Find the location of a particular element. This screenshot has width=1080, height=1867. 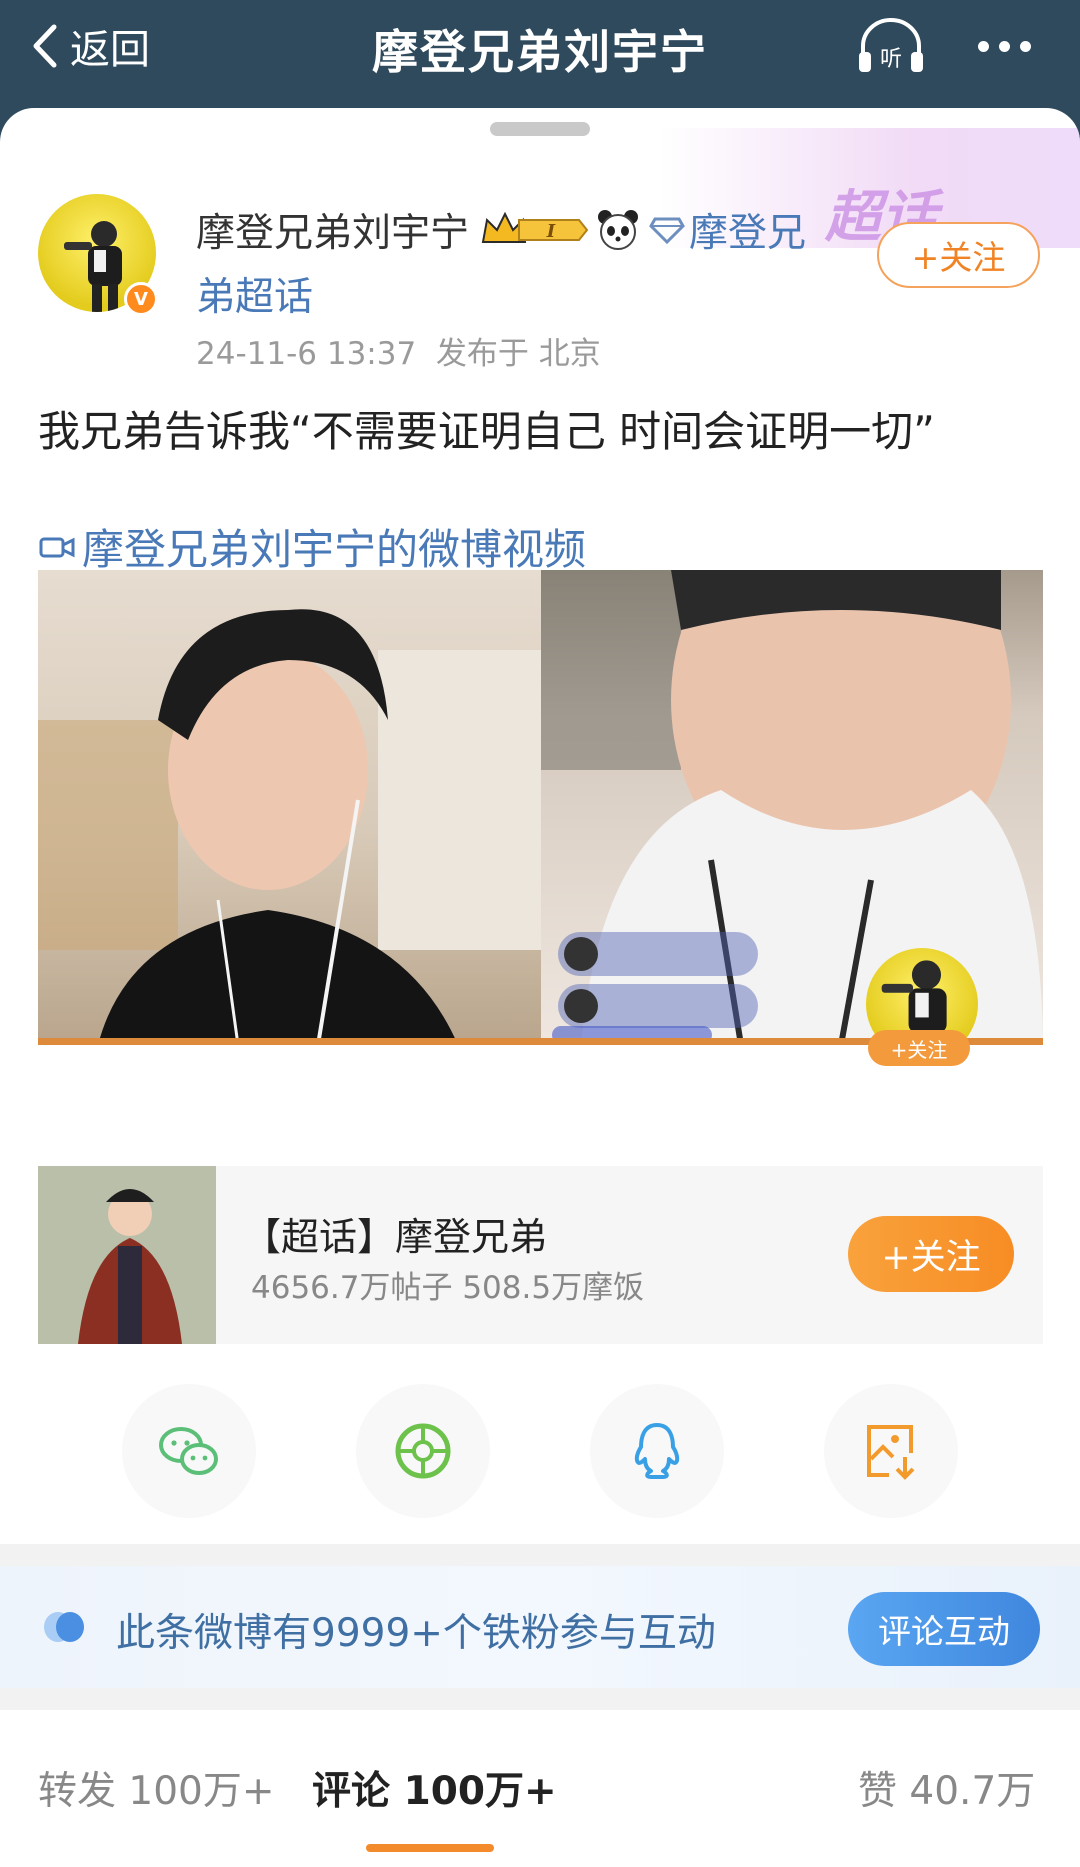

tab-repost-count: 100万+ is located at coordinates (201, 1791).